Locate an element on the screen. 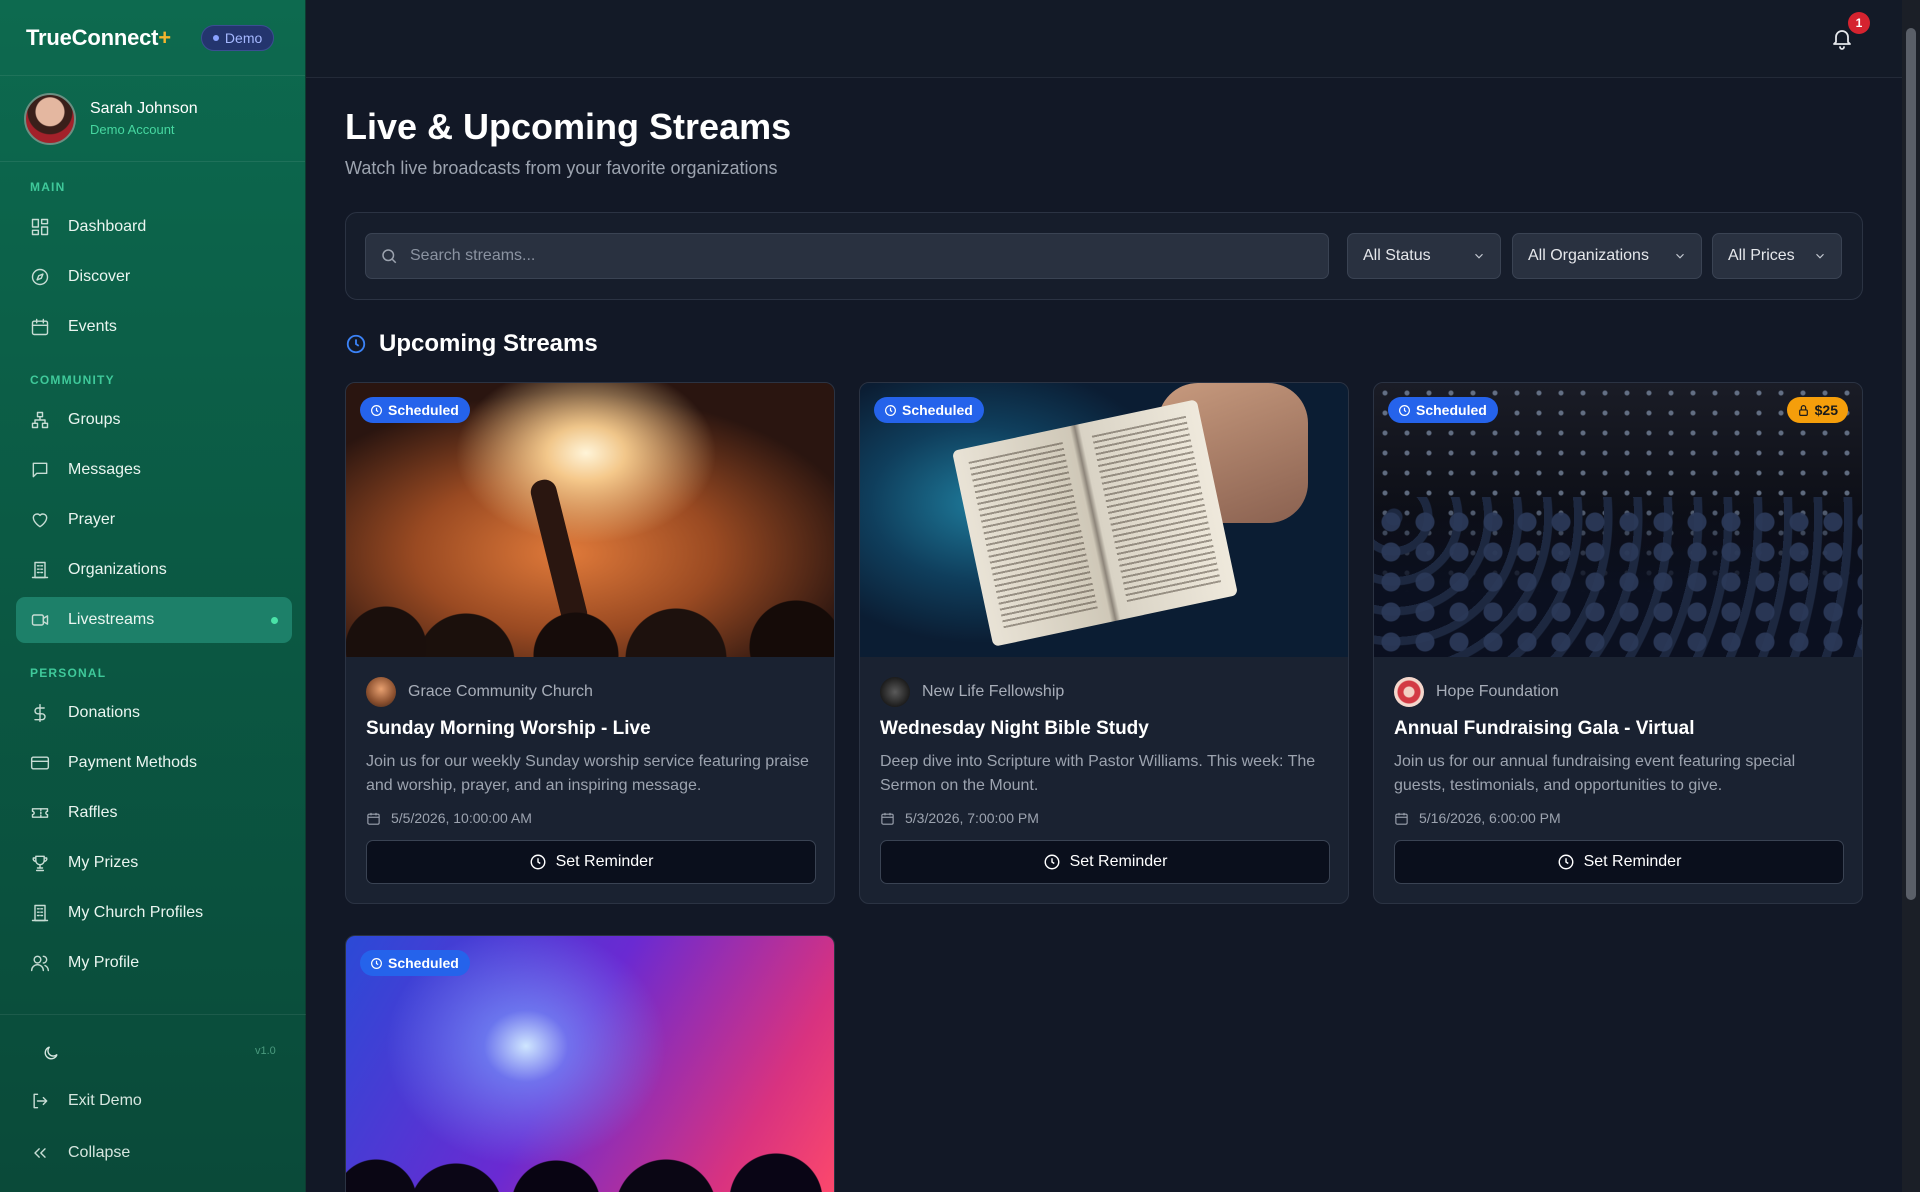 This screenshot has width=1920, height=1192. page-title: Live & Upcoming Streams is located at coordinates (568, 126).